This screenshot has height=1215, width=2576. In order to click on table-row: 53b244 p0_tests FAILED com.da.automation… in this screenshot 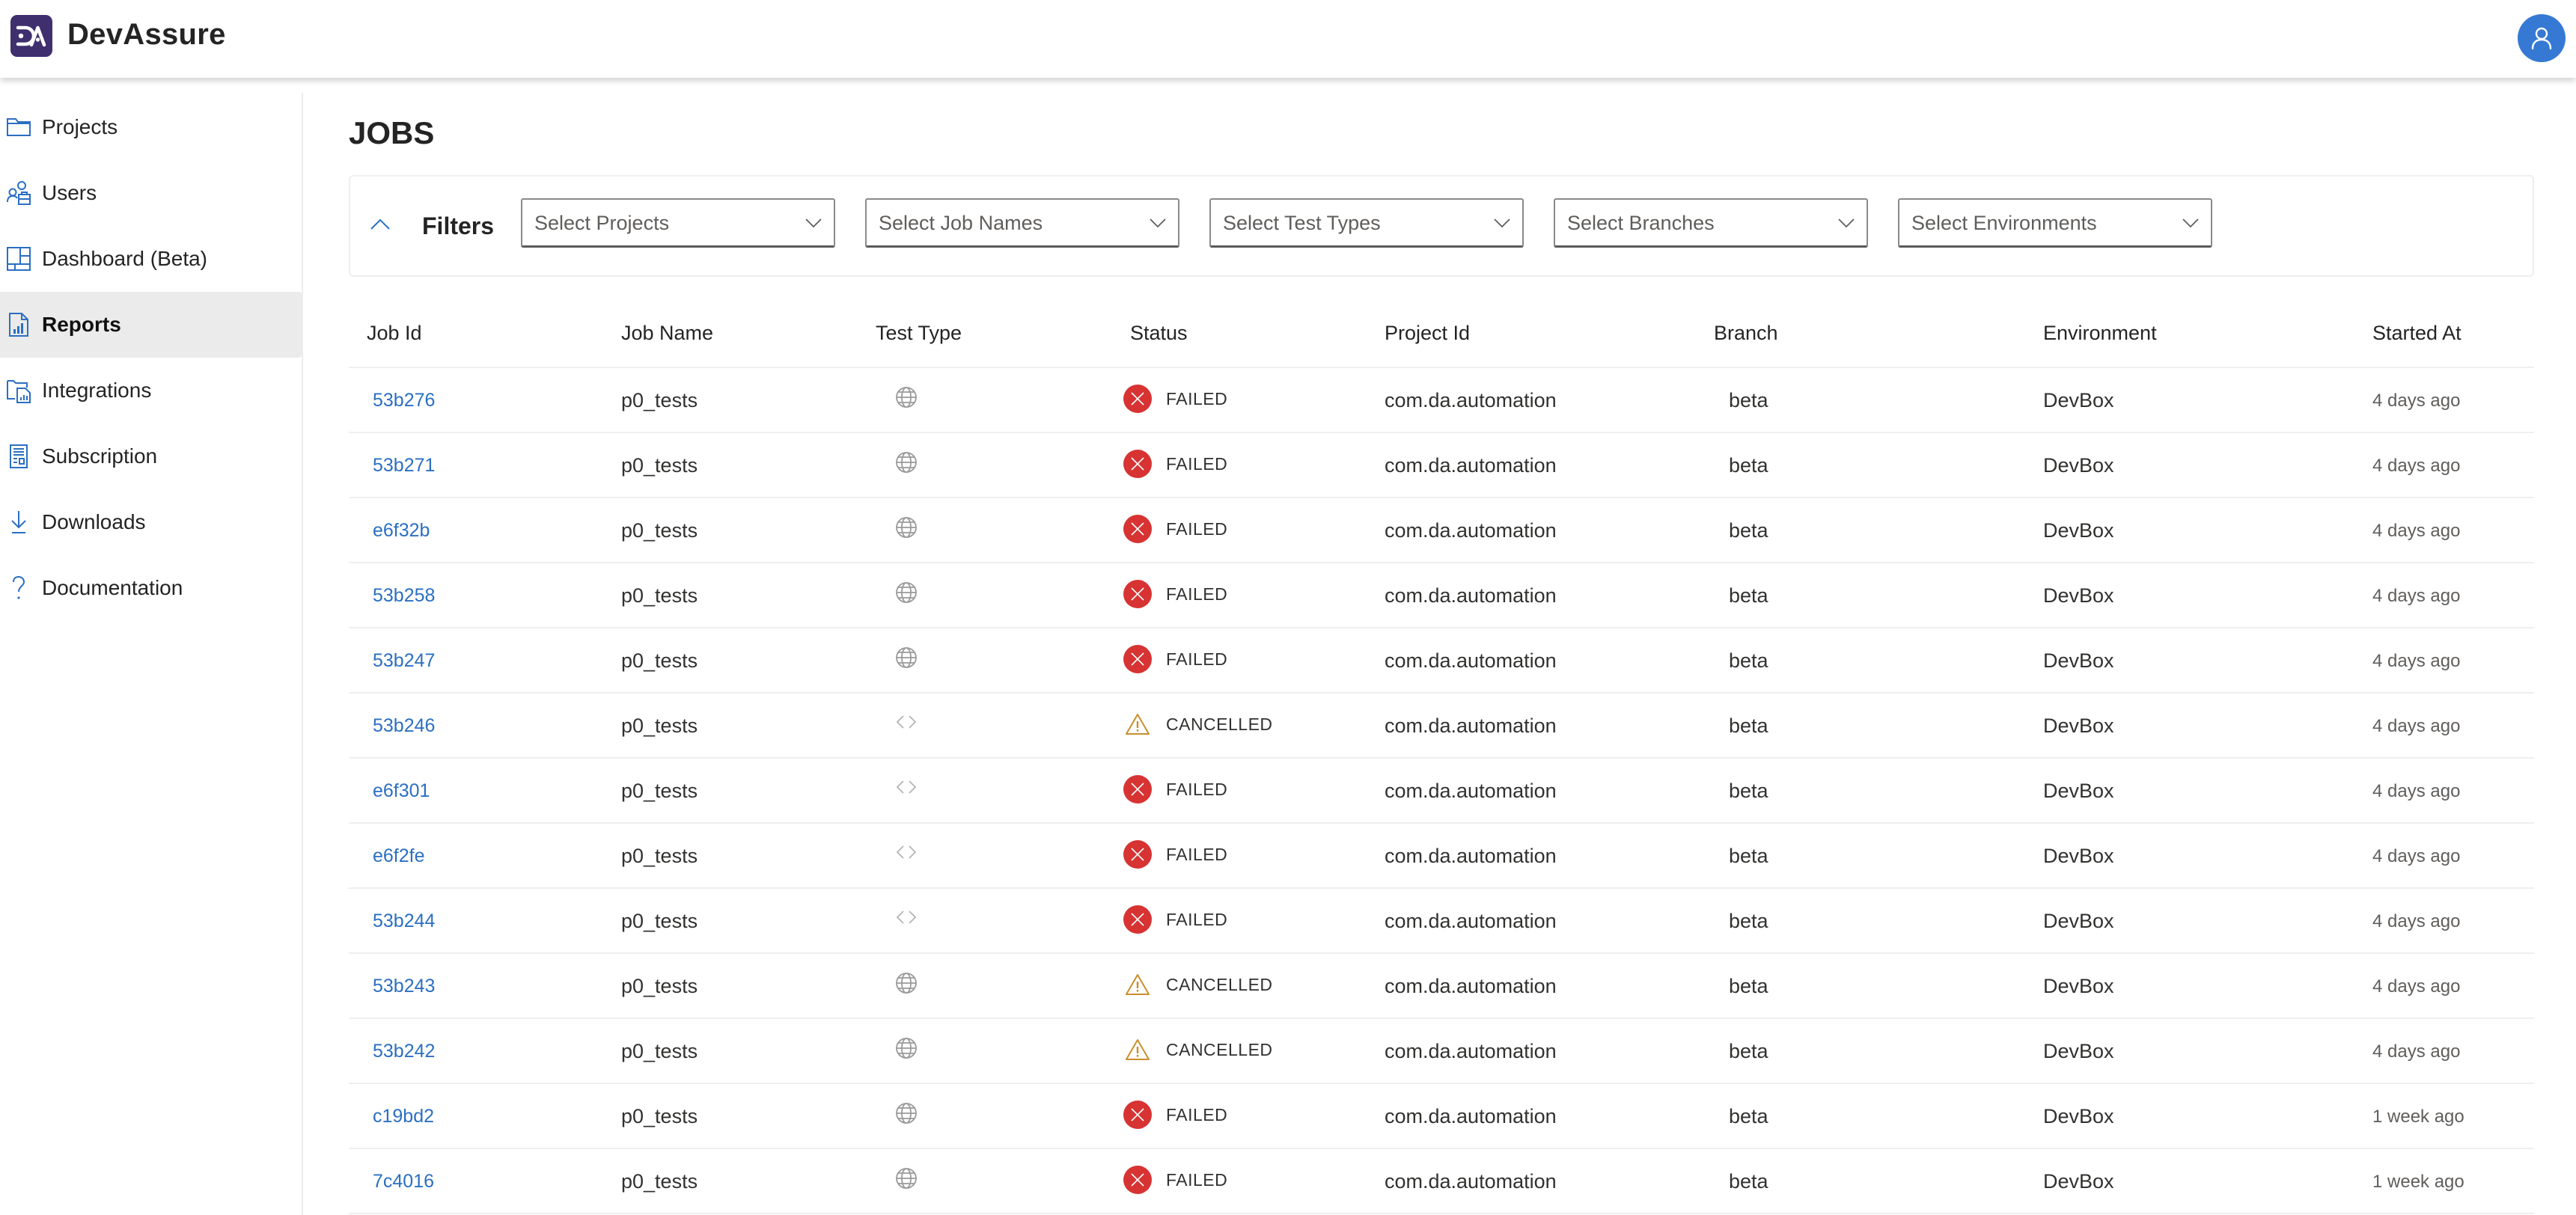, I will do `click(1441, 921)`.